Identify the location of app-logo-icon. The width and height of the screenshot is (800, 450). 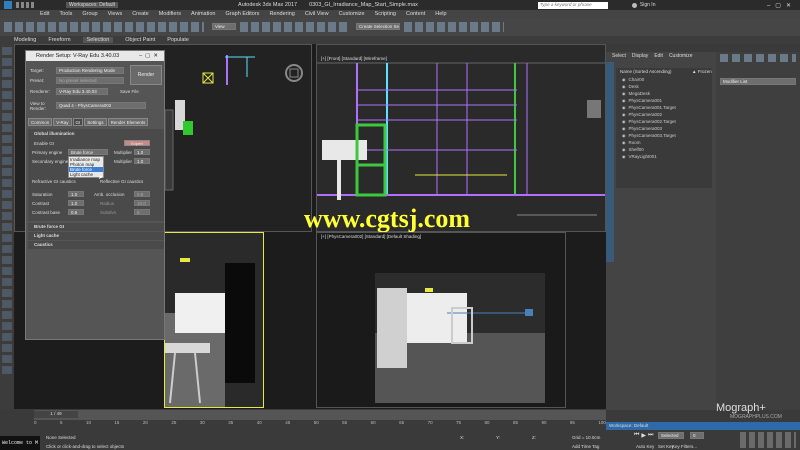
(8, 5).